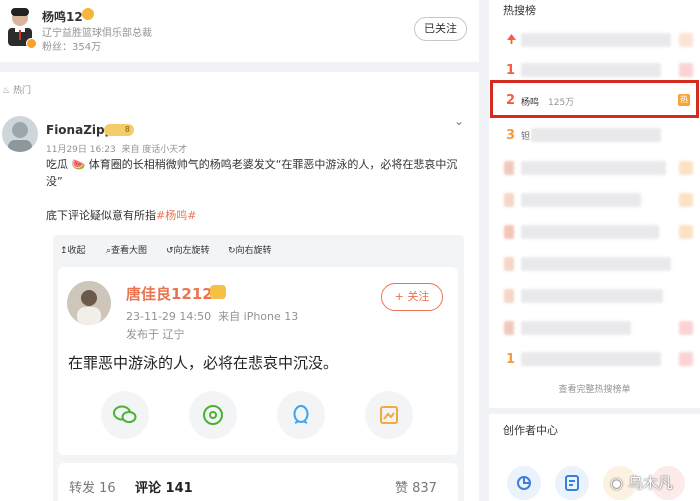 The height and width of the screenshot is (501, 700). I want to click on hot-row-count: 125万, so click(561, 103).